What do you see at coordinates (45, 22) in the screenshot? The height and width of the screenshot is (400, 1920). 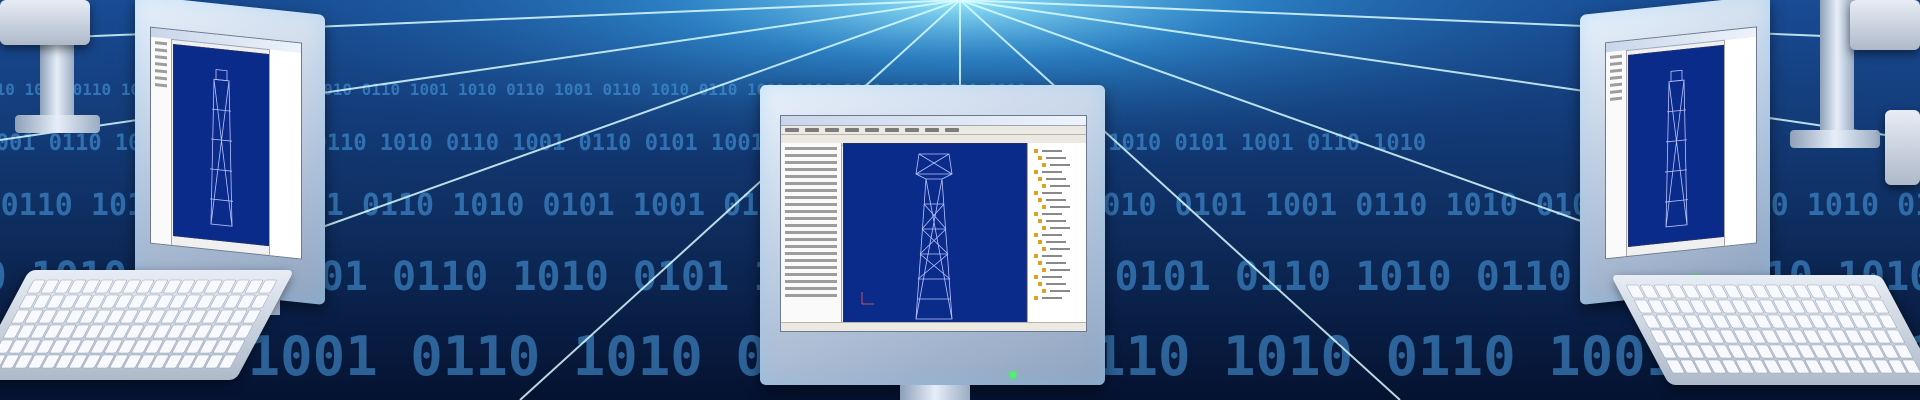 I see `far-left-keyboard` at bounding box center [45, 22].